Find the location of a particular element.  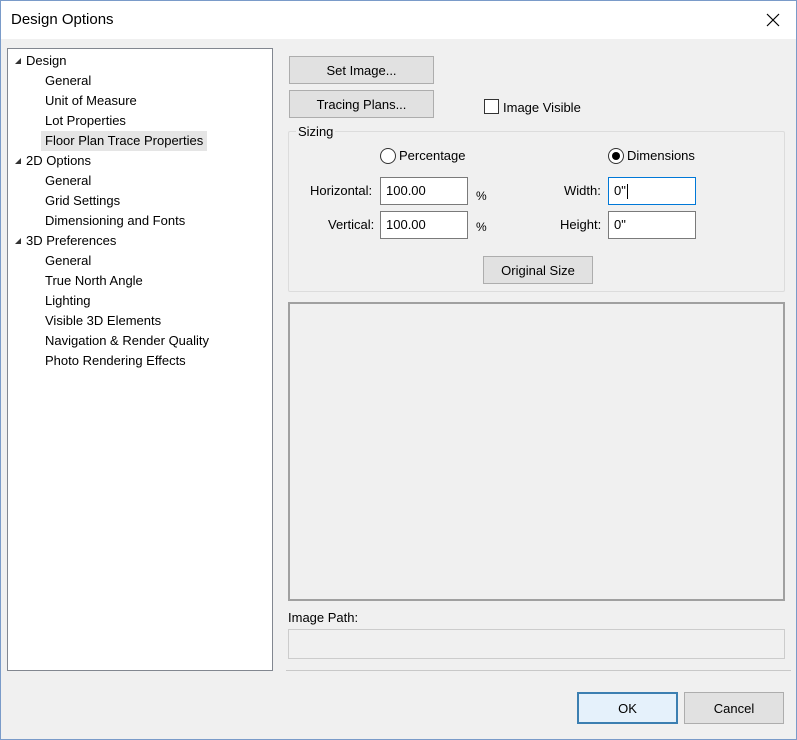

ok-button: OK is located at coordinates (627, 708).